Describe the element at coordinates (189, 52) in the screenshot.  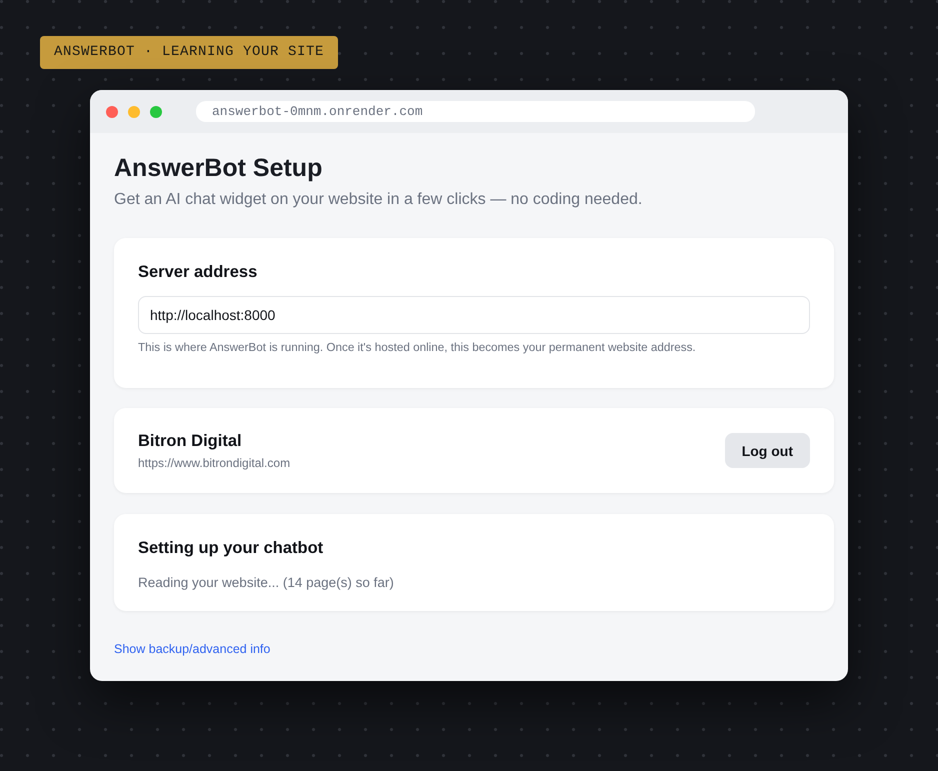
I see `status-badge: ANSWERBOT · LEARNING YOUR SITE` at that location.